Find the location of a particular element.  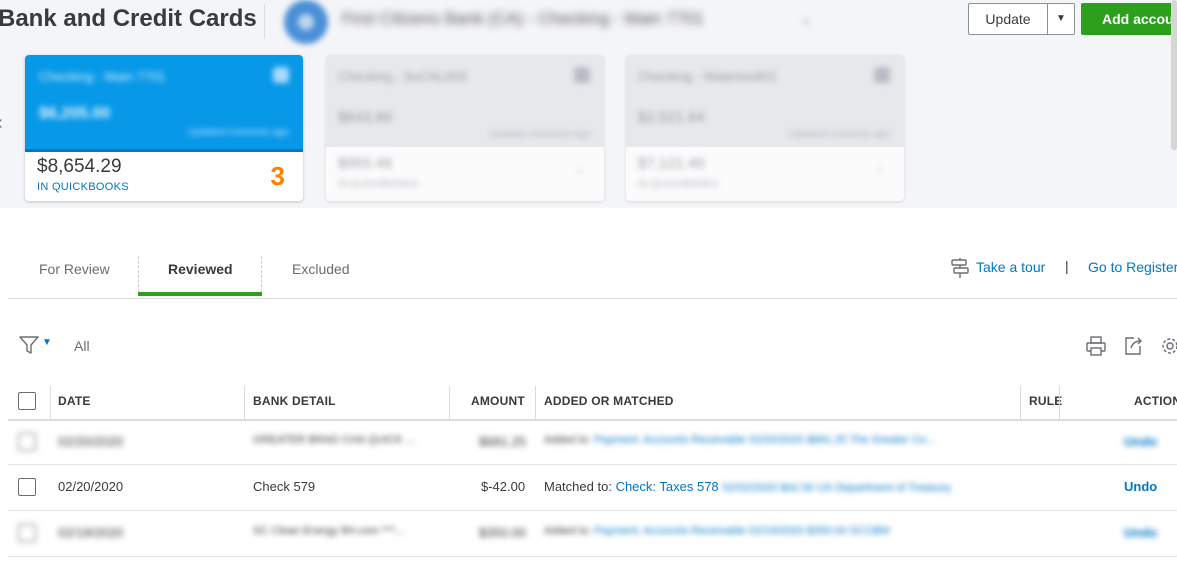

carousel-left-arrow-icon: ‹ is located at coordinates (1, 123).